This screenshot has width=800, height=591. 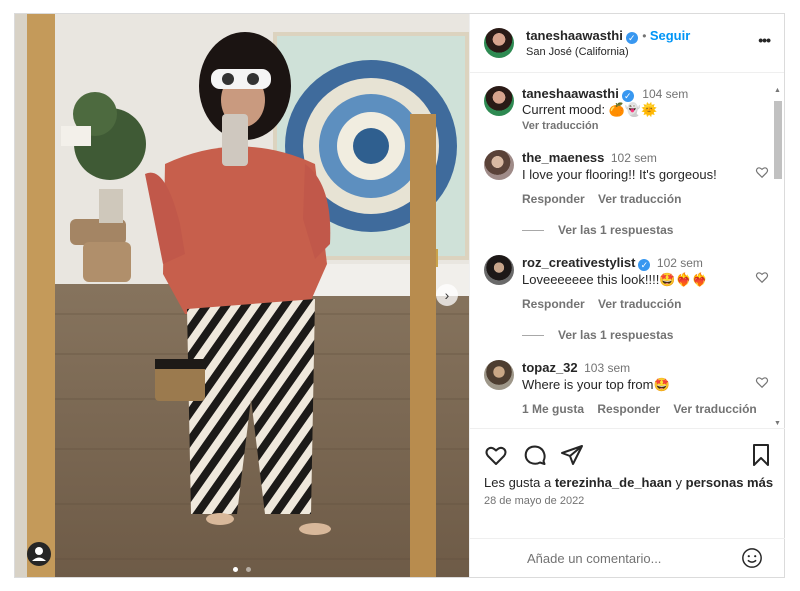 I want to click on comment-username: roz_creativestylist, so click(x=578, y=262).